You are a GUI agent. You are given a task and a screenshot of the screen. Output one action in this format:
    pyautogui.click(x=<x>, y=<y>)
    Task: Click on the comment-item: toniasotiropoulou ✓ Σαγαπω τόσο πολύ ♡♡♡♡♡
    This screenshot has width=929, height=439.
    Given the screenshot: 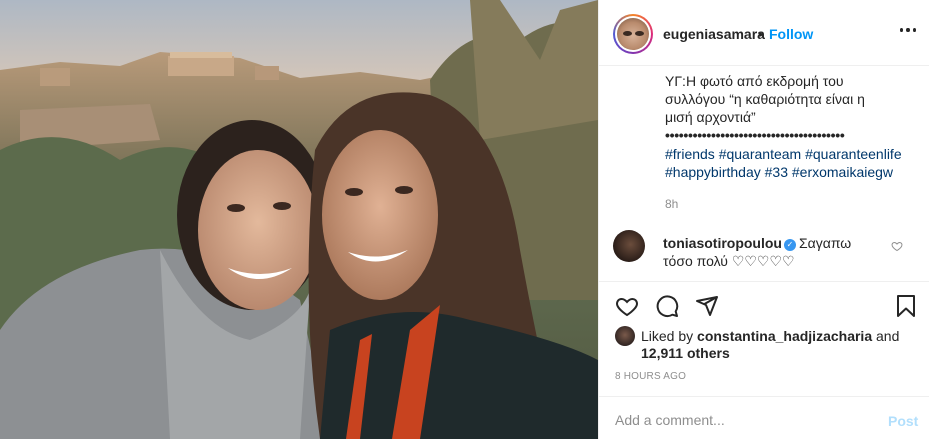 What is the action you would take?
    pyautogui.click(x=765, y=250)
    